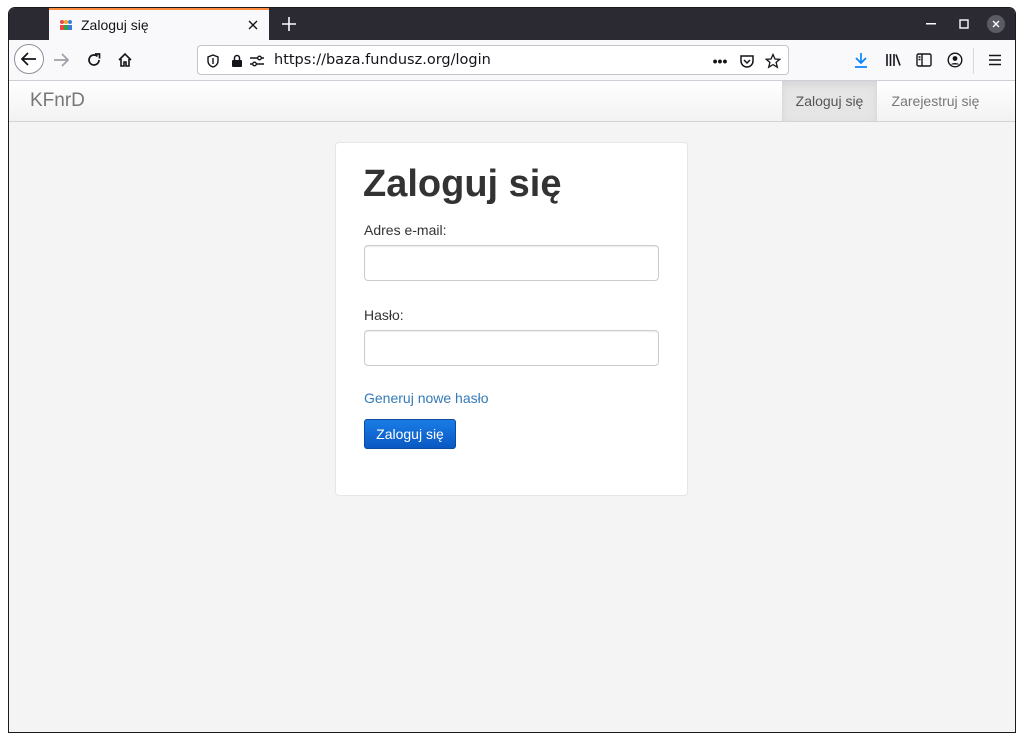 This screenshot has height=741, width=1024. Describe the element at coordinates (384, 315) in the screenshot. I see `password-label: Hasło:` at that location.